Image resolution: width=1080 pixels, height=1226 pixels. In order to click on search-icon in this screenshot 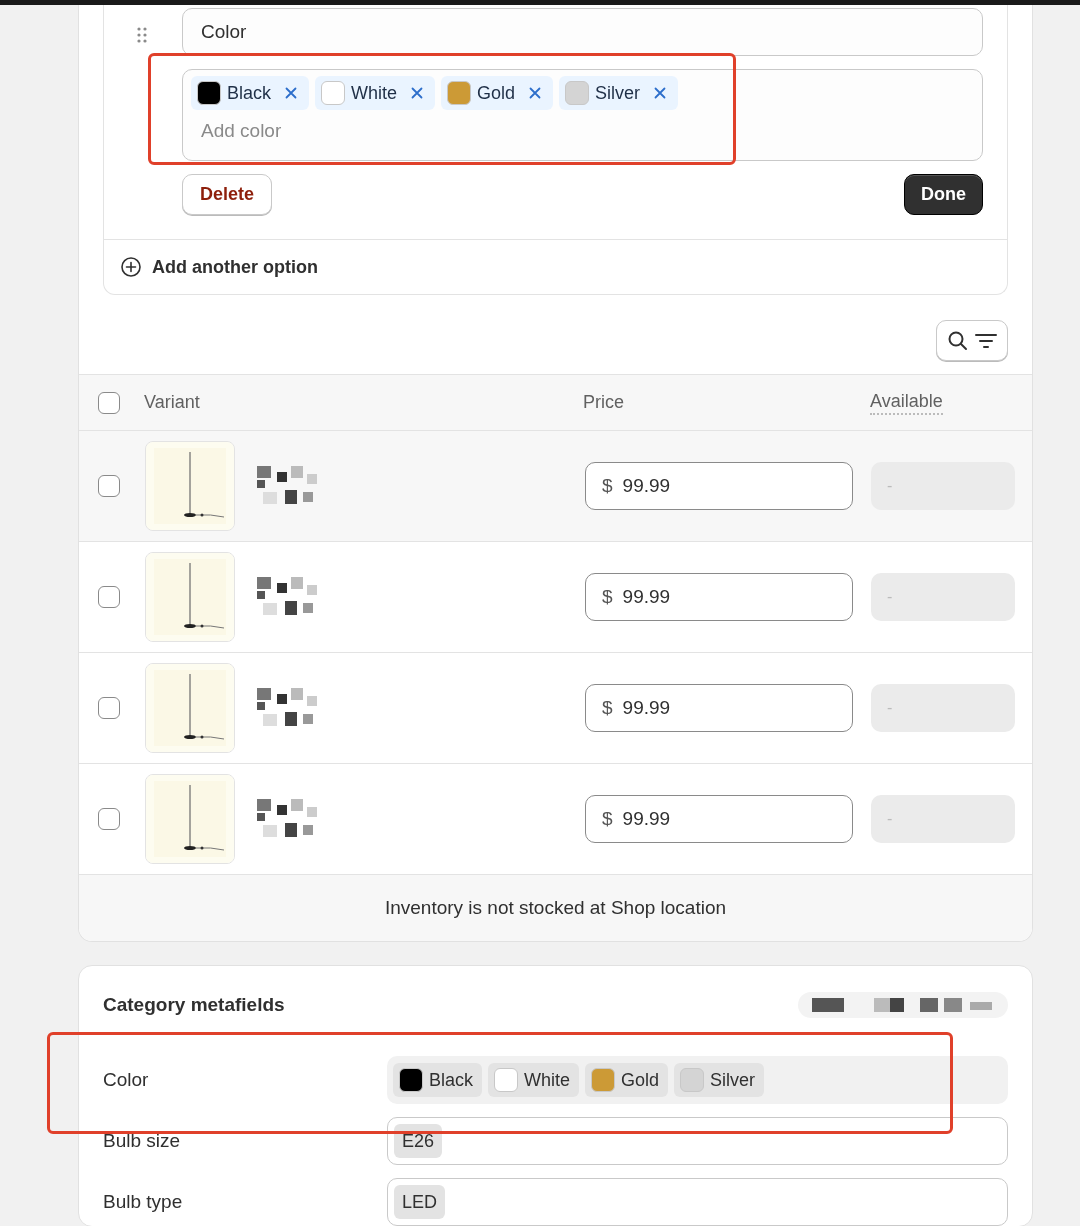, I will do `click(958, 340)`.